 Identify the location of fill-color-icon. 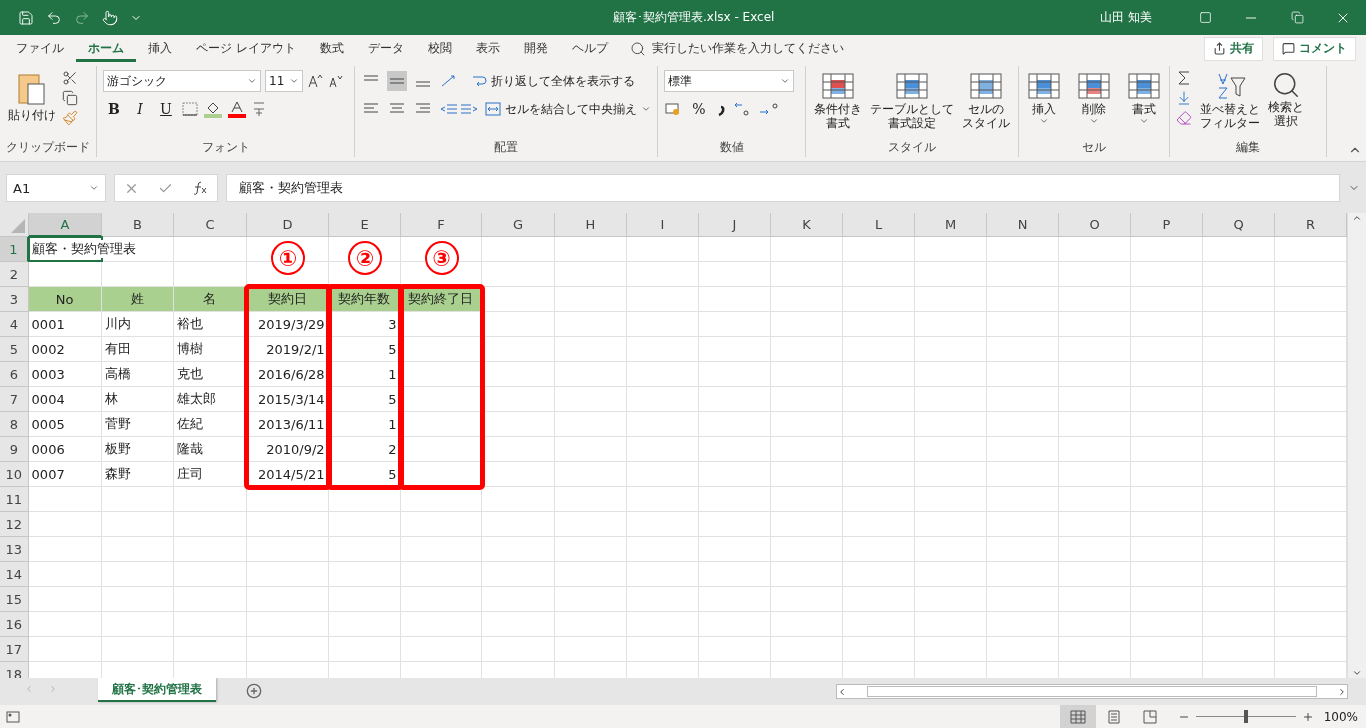
(213, 109).